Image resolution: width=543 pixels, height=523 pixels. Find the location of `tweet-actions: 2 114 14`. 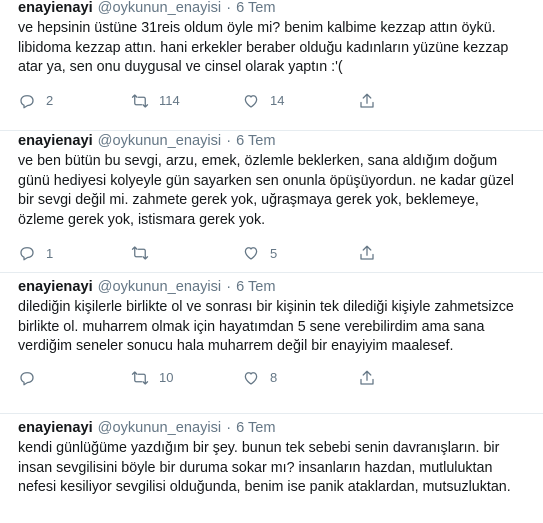

tweet-actions: 2 114 14 is located at coordinates (272, 101).